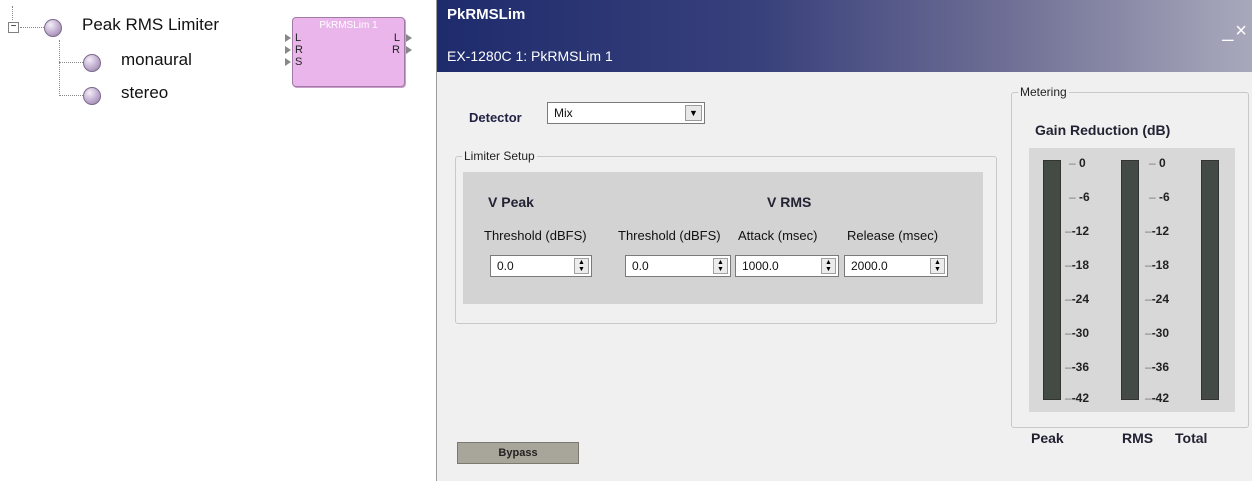 The image size is (1252, 481). I want to click on module-tree: − Peak RMS Limiter monaural stereo, so click(140, 65).